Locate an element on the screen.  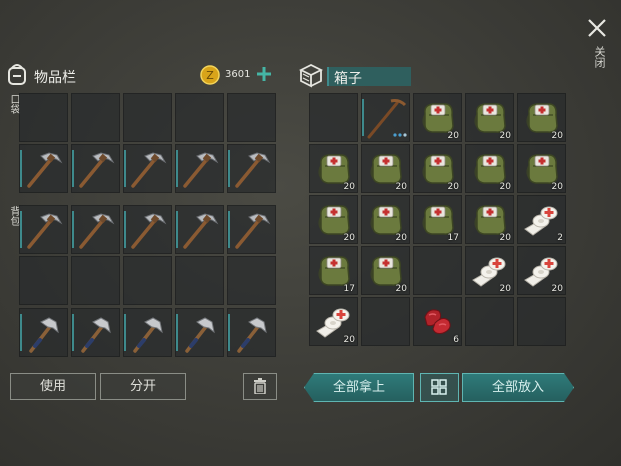
box-slot: 2 is located at coordinates (541, 219).